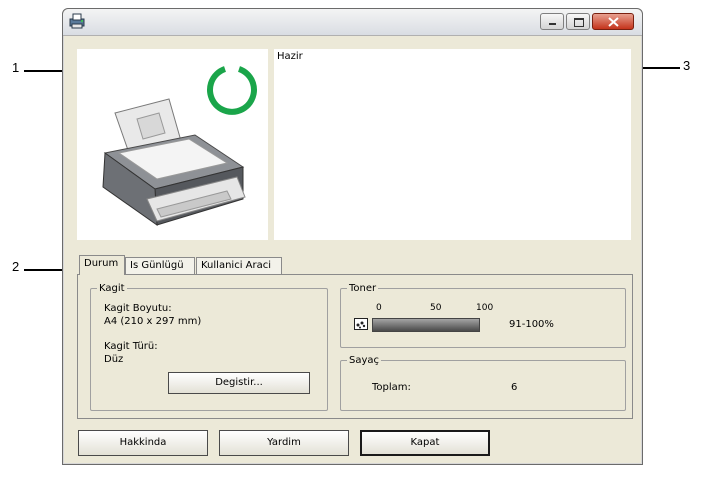 This screenshot has width=703, height=481. Describe the element at coordinates (514, 387) in the screenshot. I see `counter-total-value: 6` at that location.